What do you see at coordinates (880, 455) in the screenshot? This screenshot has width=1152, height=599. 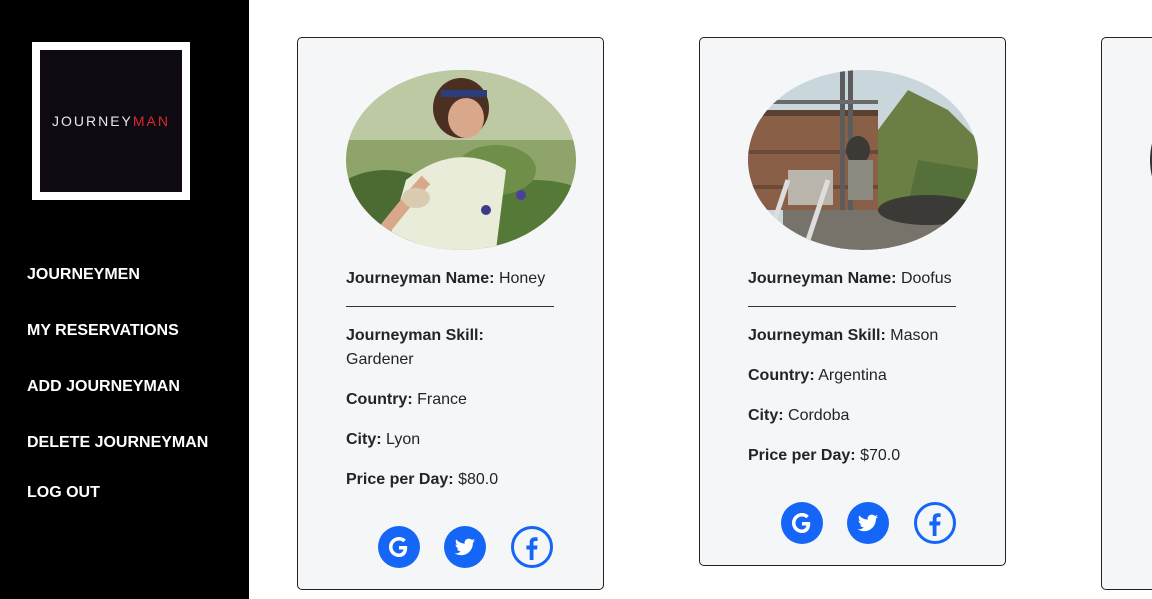 I see `price-value: $70.0` at bounding box center [880, 455].